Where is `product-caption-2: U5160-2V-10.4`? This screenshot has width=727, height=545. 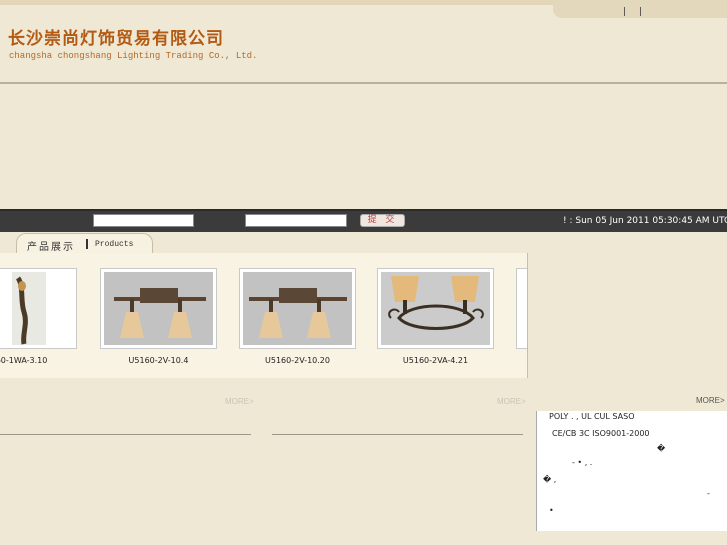 product-caption-2: U5160-2V-10.4 is located at coordinates (158, 360).